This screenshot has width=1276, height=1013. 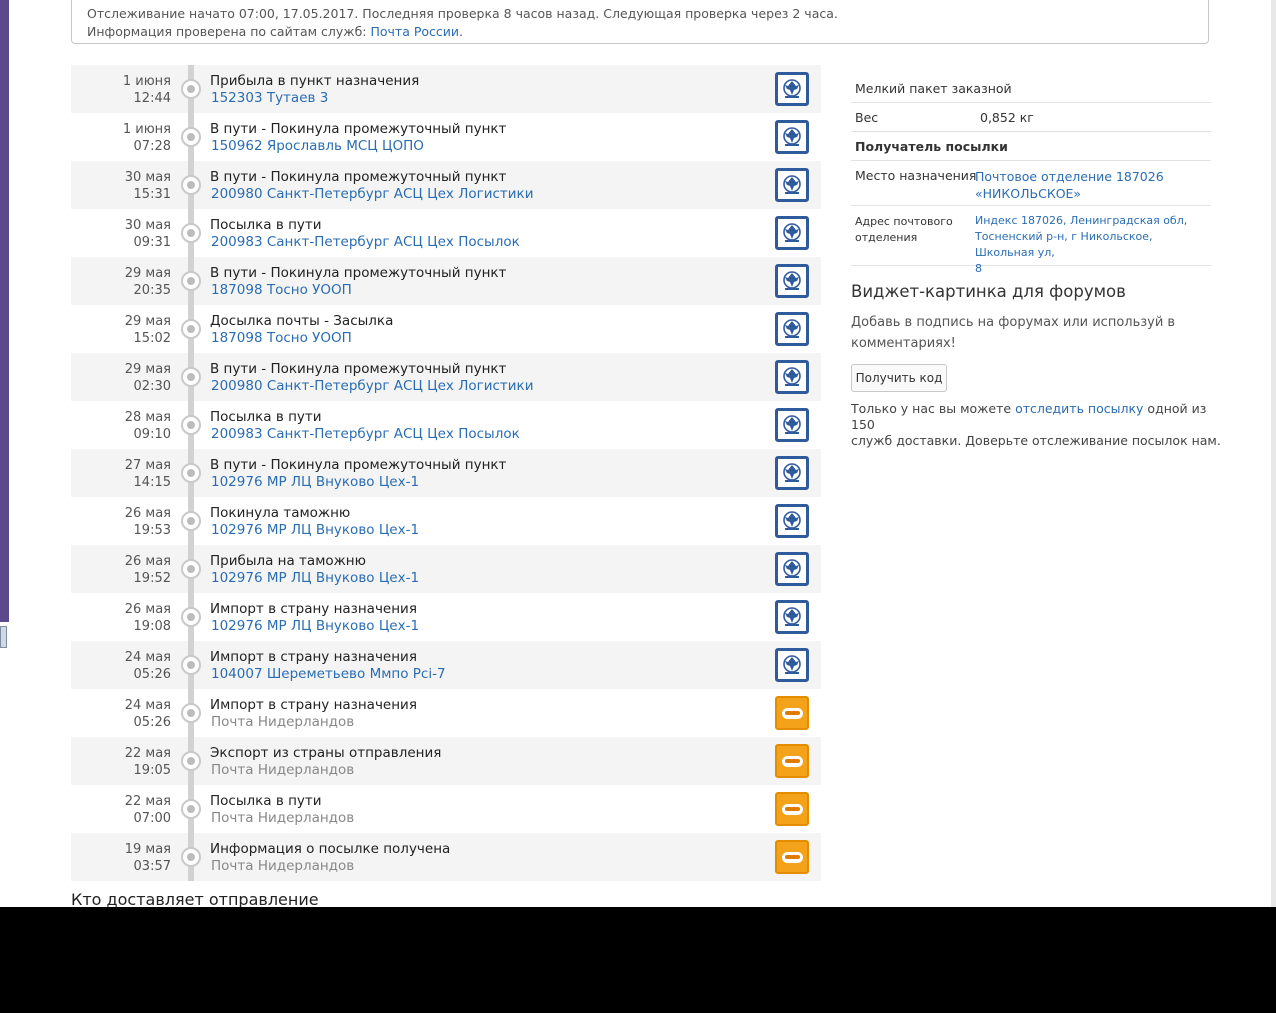 I want to click on event-title: Импорт в страну назначения, so click(x=313, y=657).